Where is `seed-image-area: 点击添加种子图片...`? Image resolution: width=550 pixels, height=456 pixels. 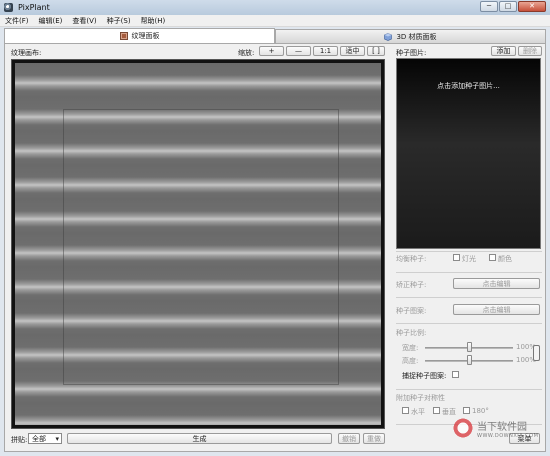 seed-image-area: 点击添加种子图片... is located at coordinates (468, 153).